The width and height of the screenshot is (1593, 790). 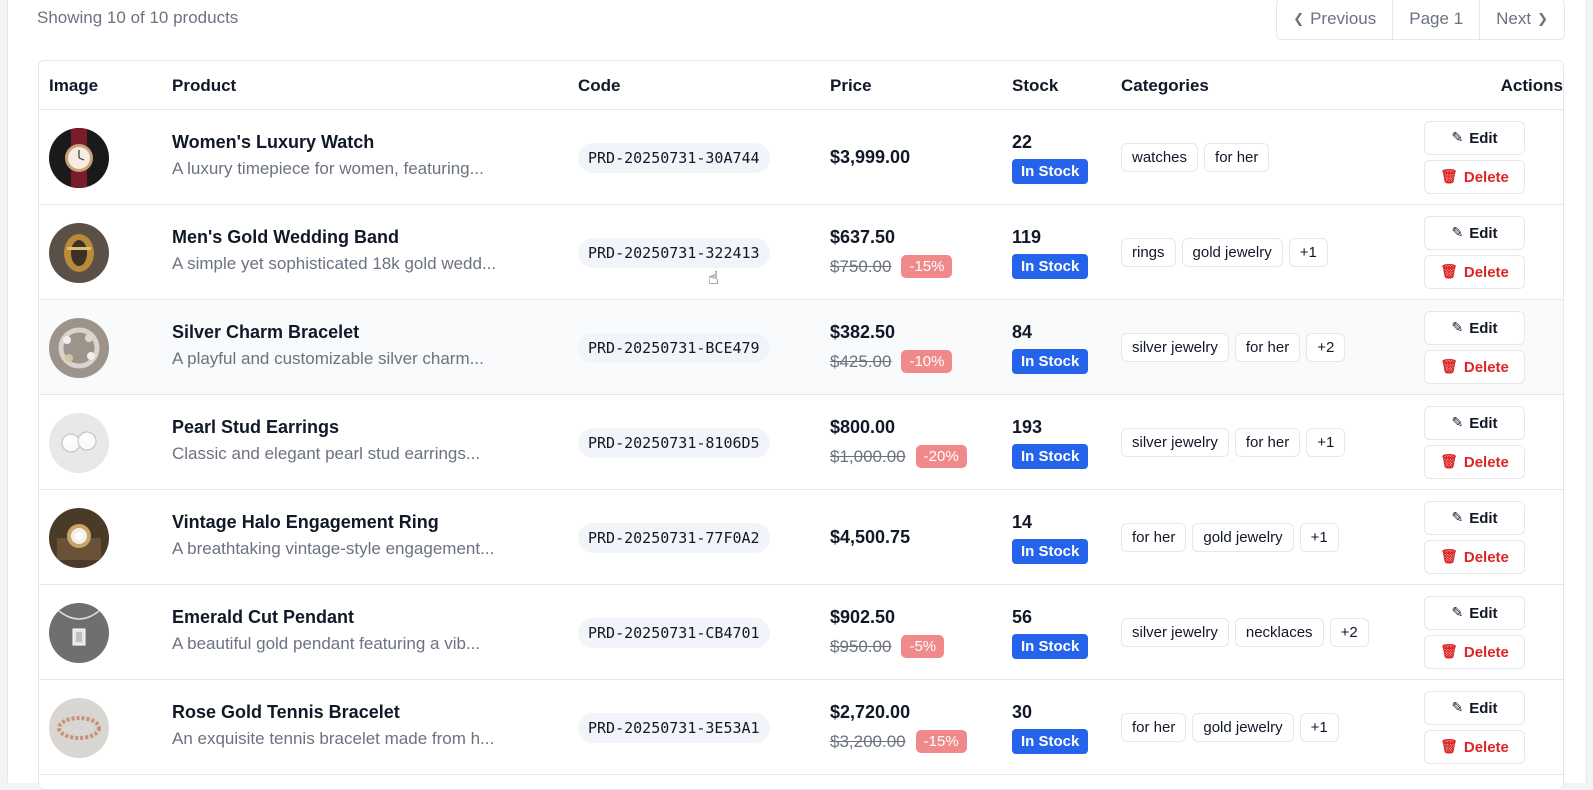 I want to click on stock-quantity: 84, so click(x=1022, y=332).